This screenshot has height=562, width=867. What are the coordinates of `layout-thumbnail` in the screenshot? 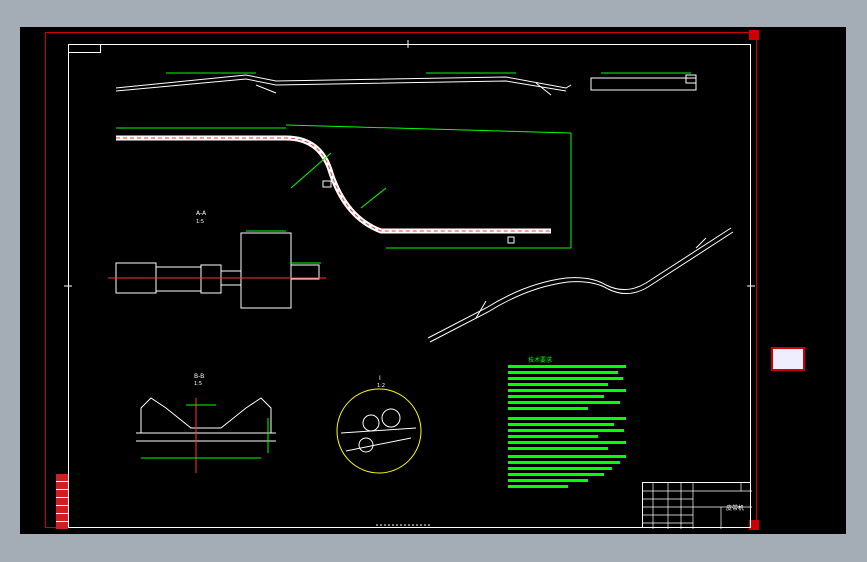 It's located at (823, 362).